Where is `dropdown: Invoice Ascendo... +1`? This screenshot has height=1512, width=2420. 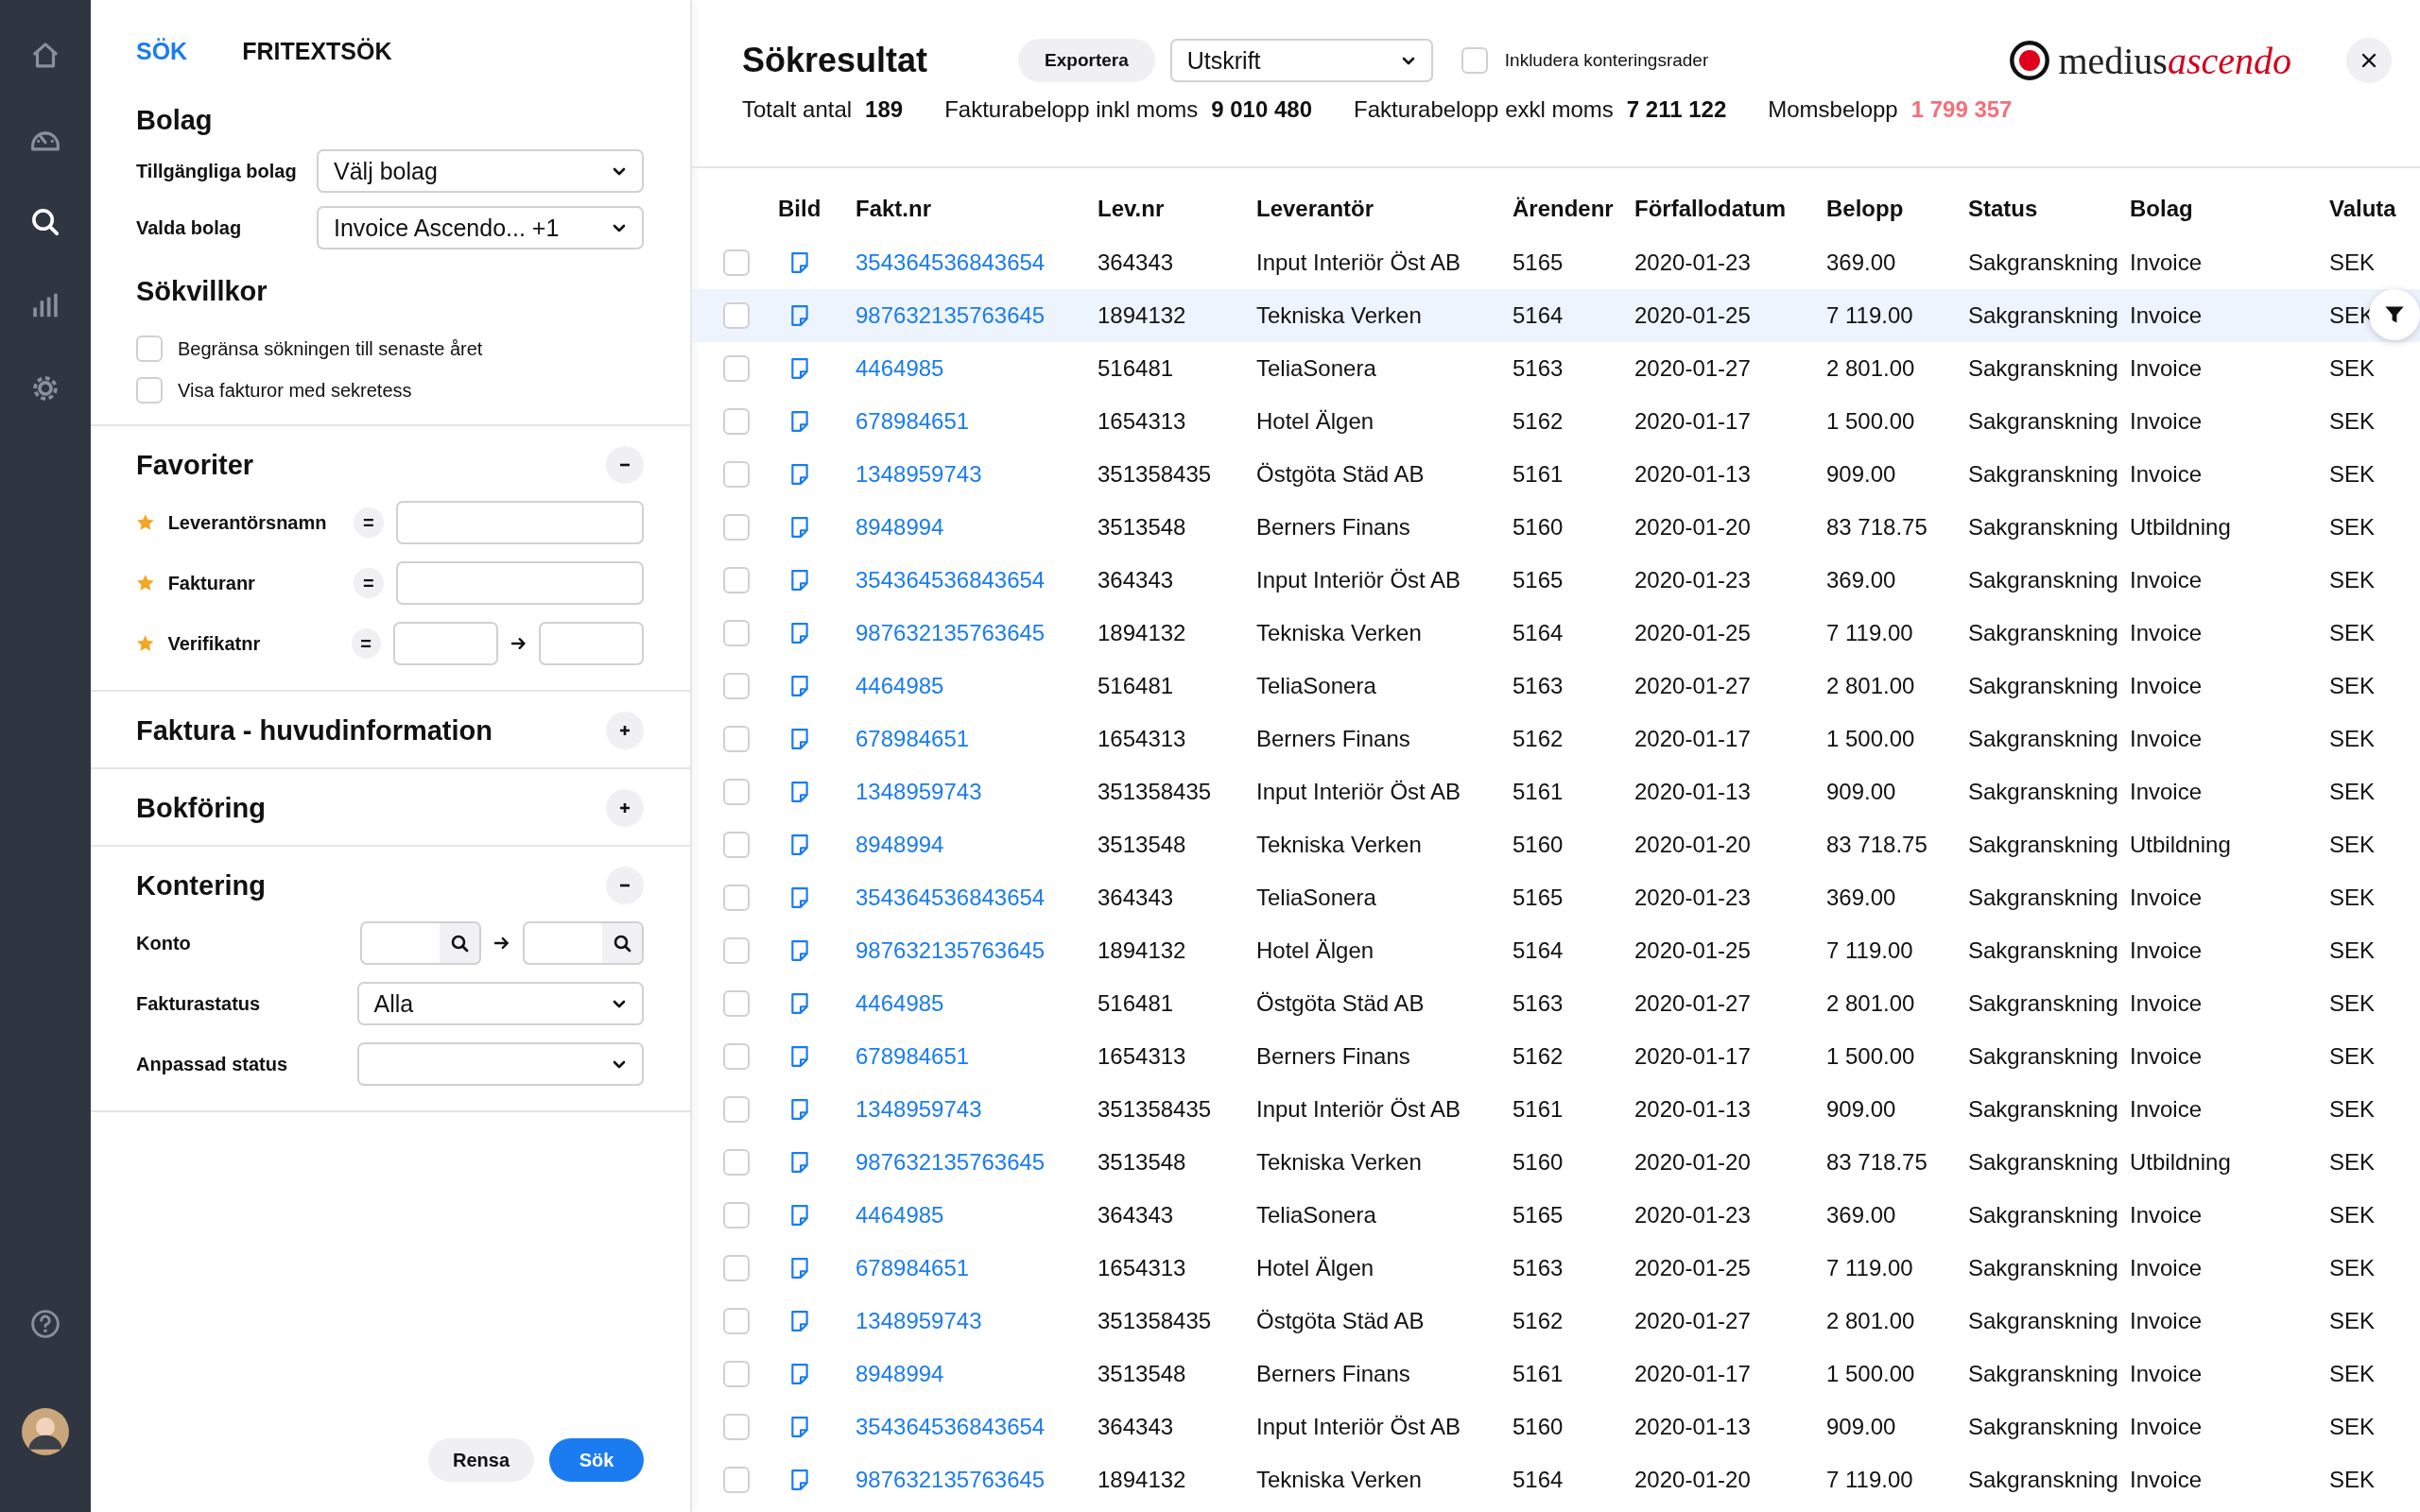 dropdown: Invoice Ascendo... +1 is located at coordinates (480, 227).